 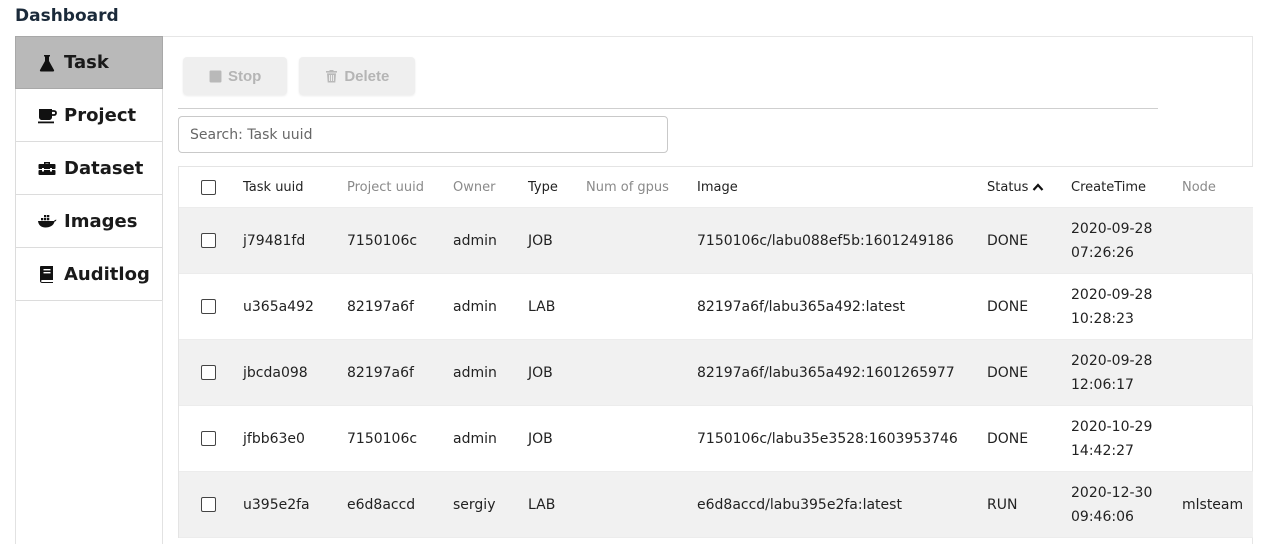 I want to click on sidebar-item-label: Dataset, so click(x=104, y=168).